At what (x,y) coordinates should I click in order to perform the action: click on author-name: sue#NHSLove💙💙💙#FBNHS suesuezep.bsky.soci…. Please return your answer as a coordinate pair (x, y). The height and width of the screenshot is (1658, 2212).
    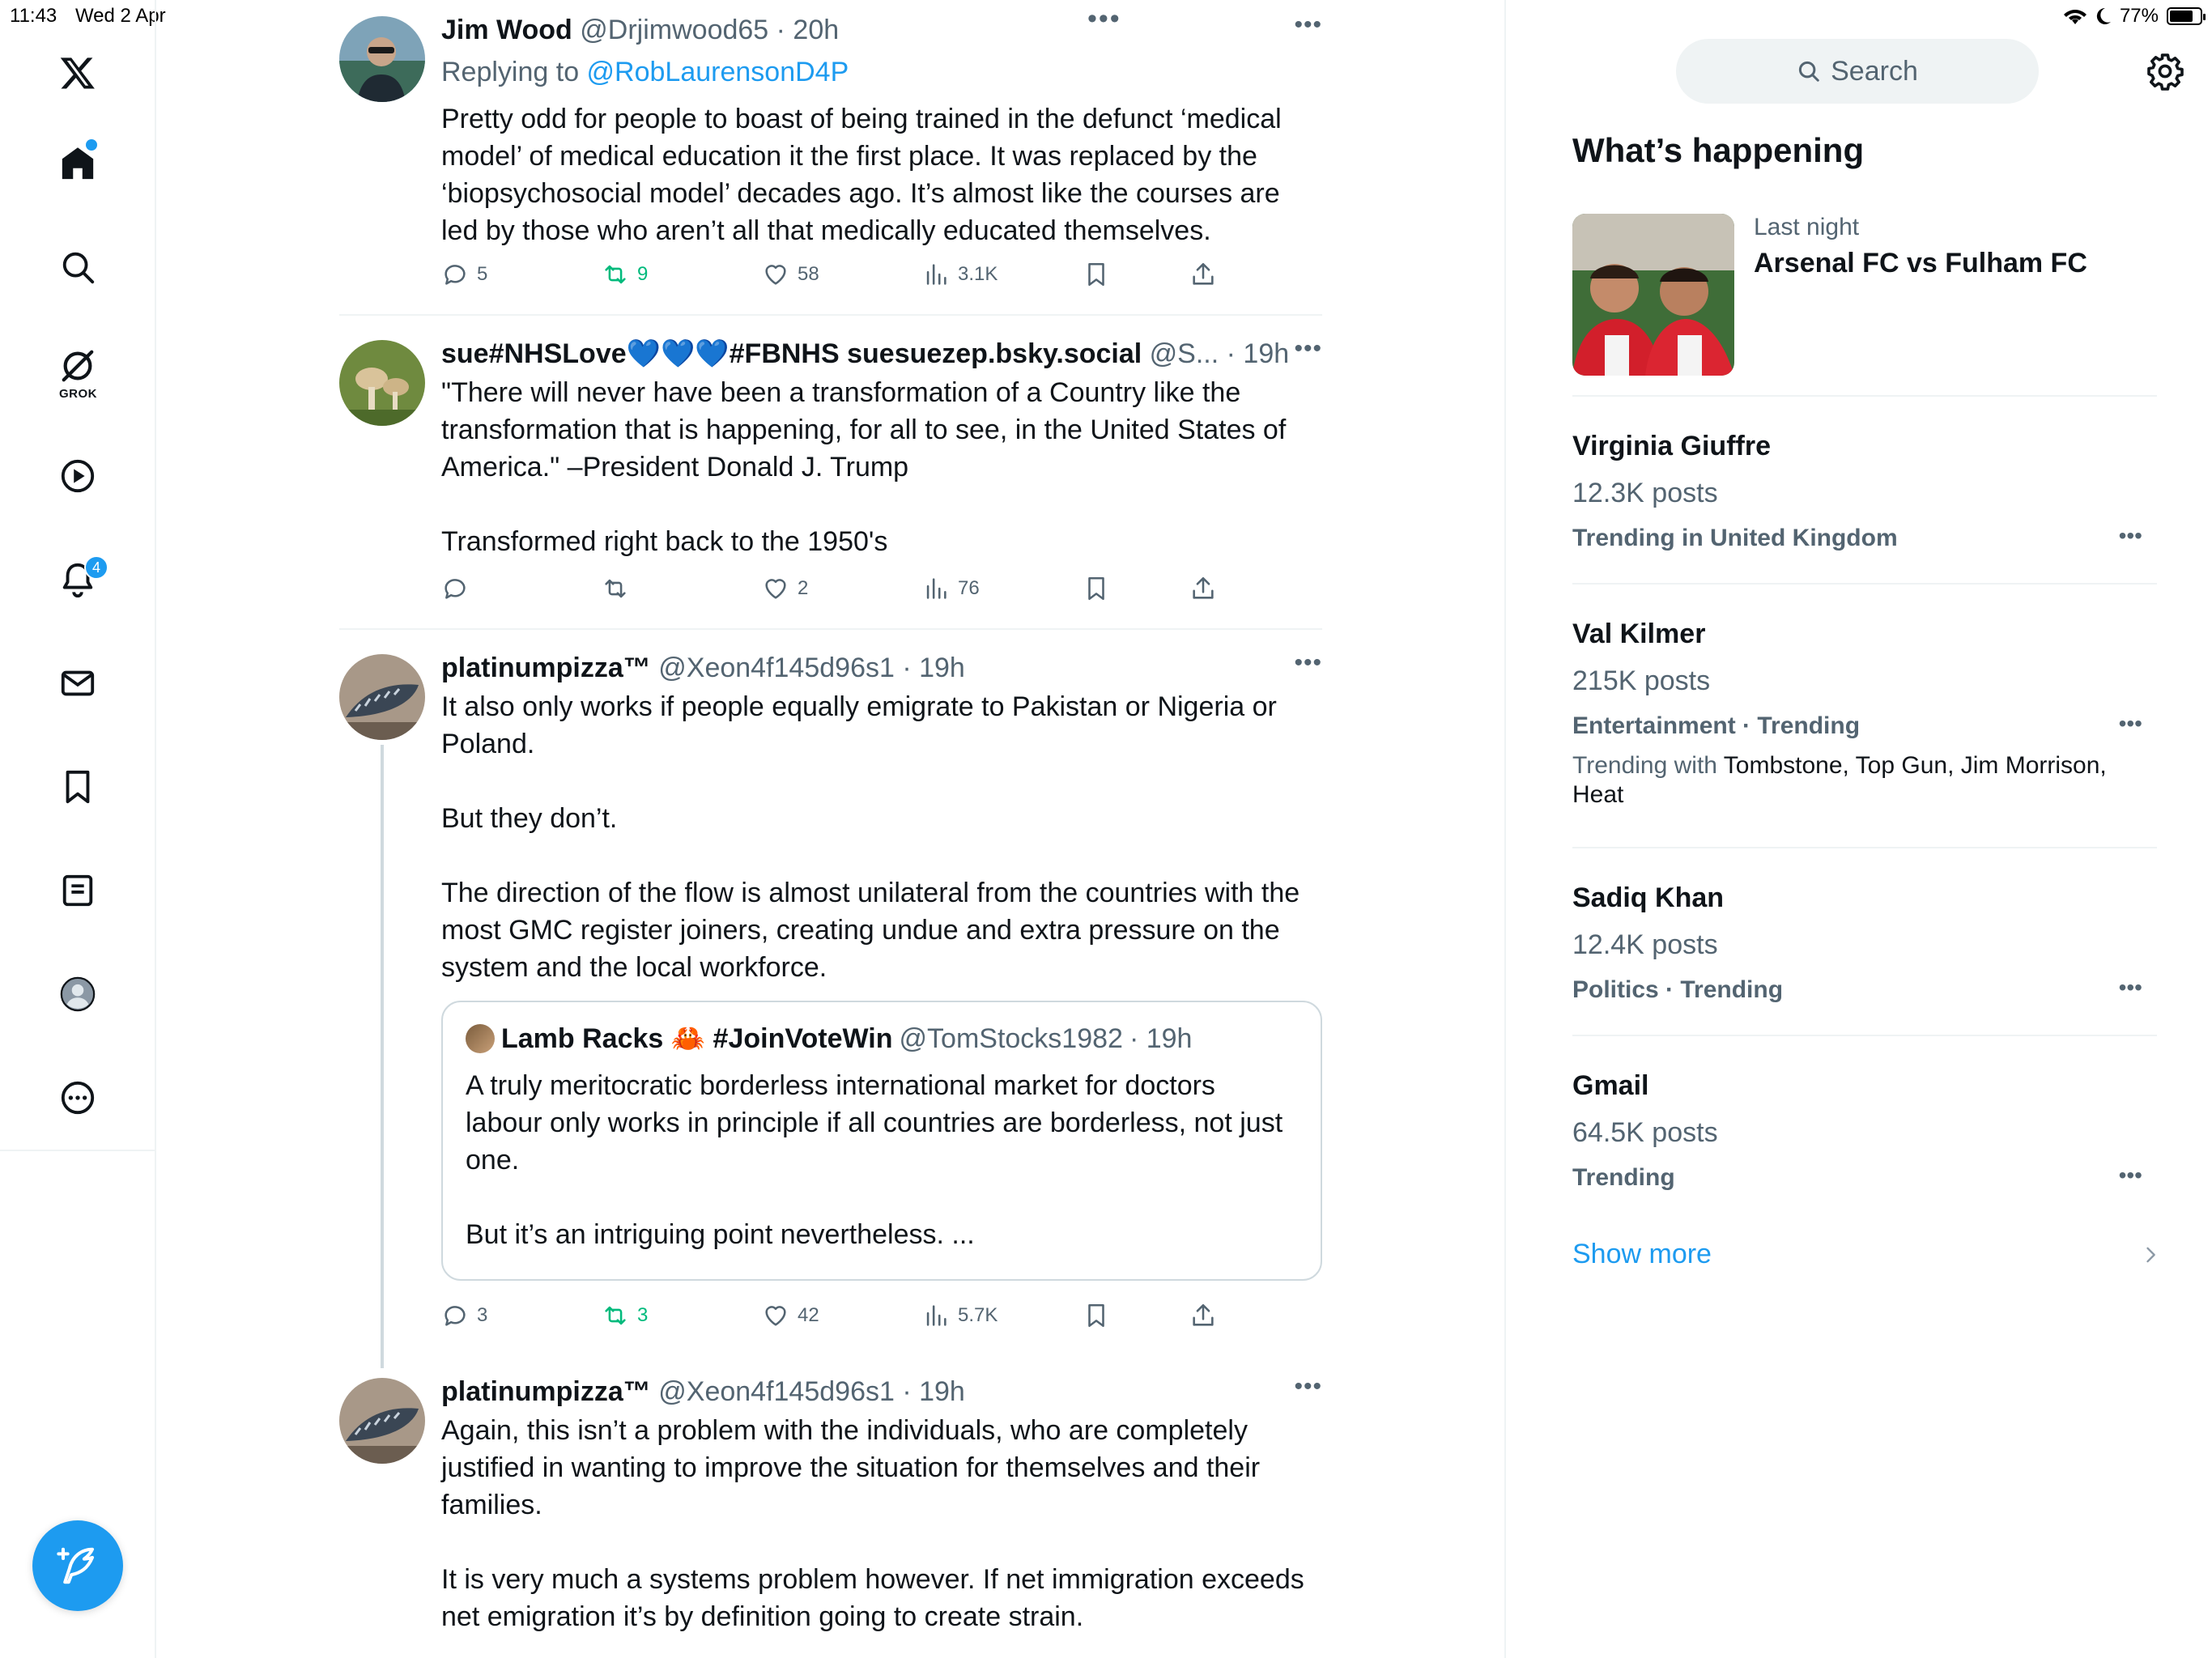
    Looking at the image, I should click on (791, 353).